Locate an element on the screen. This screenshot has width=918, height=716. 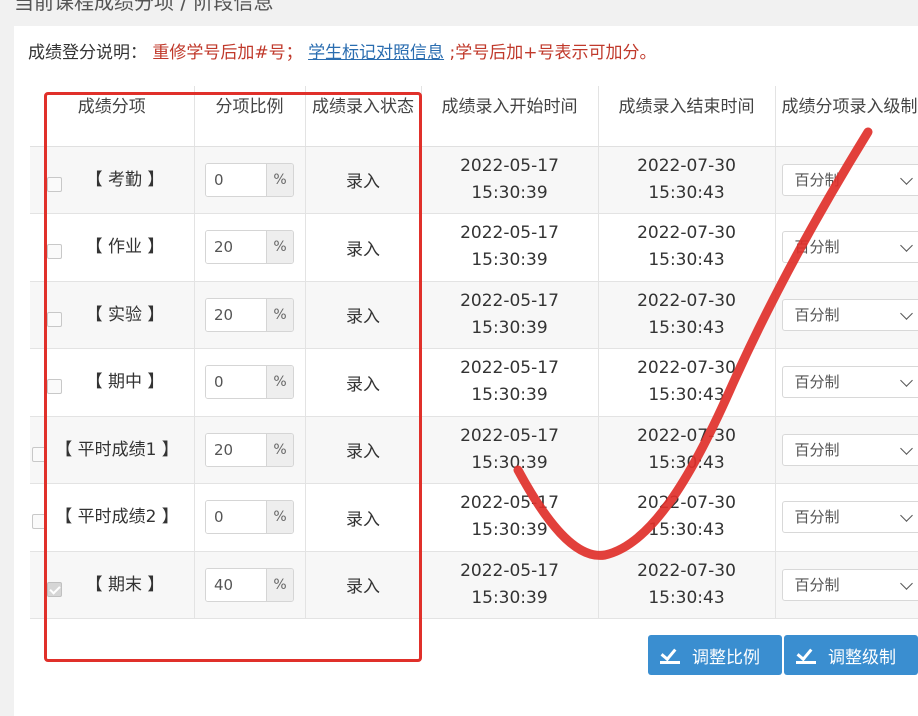
item-cell: 【 平时成绩1 】 is located at coordinates (112, 450).